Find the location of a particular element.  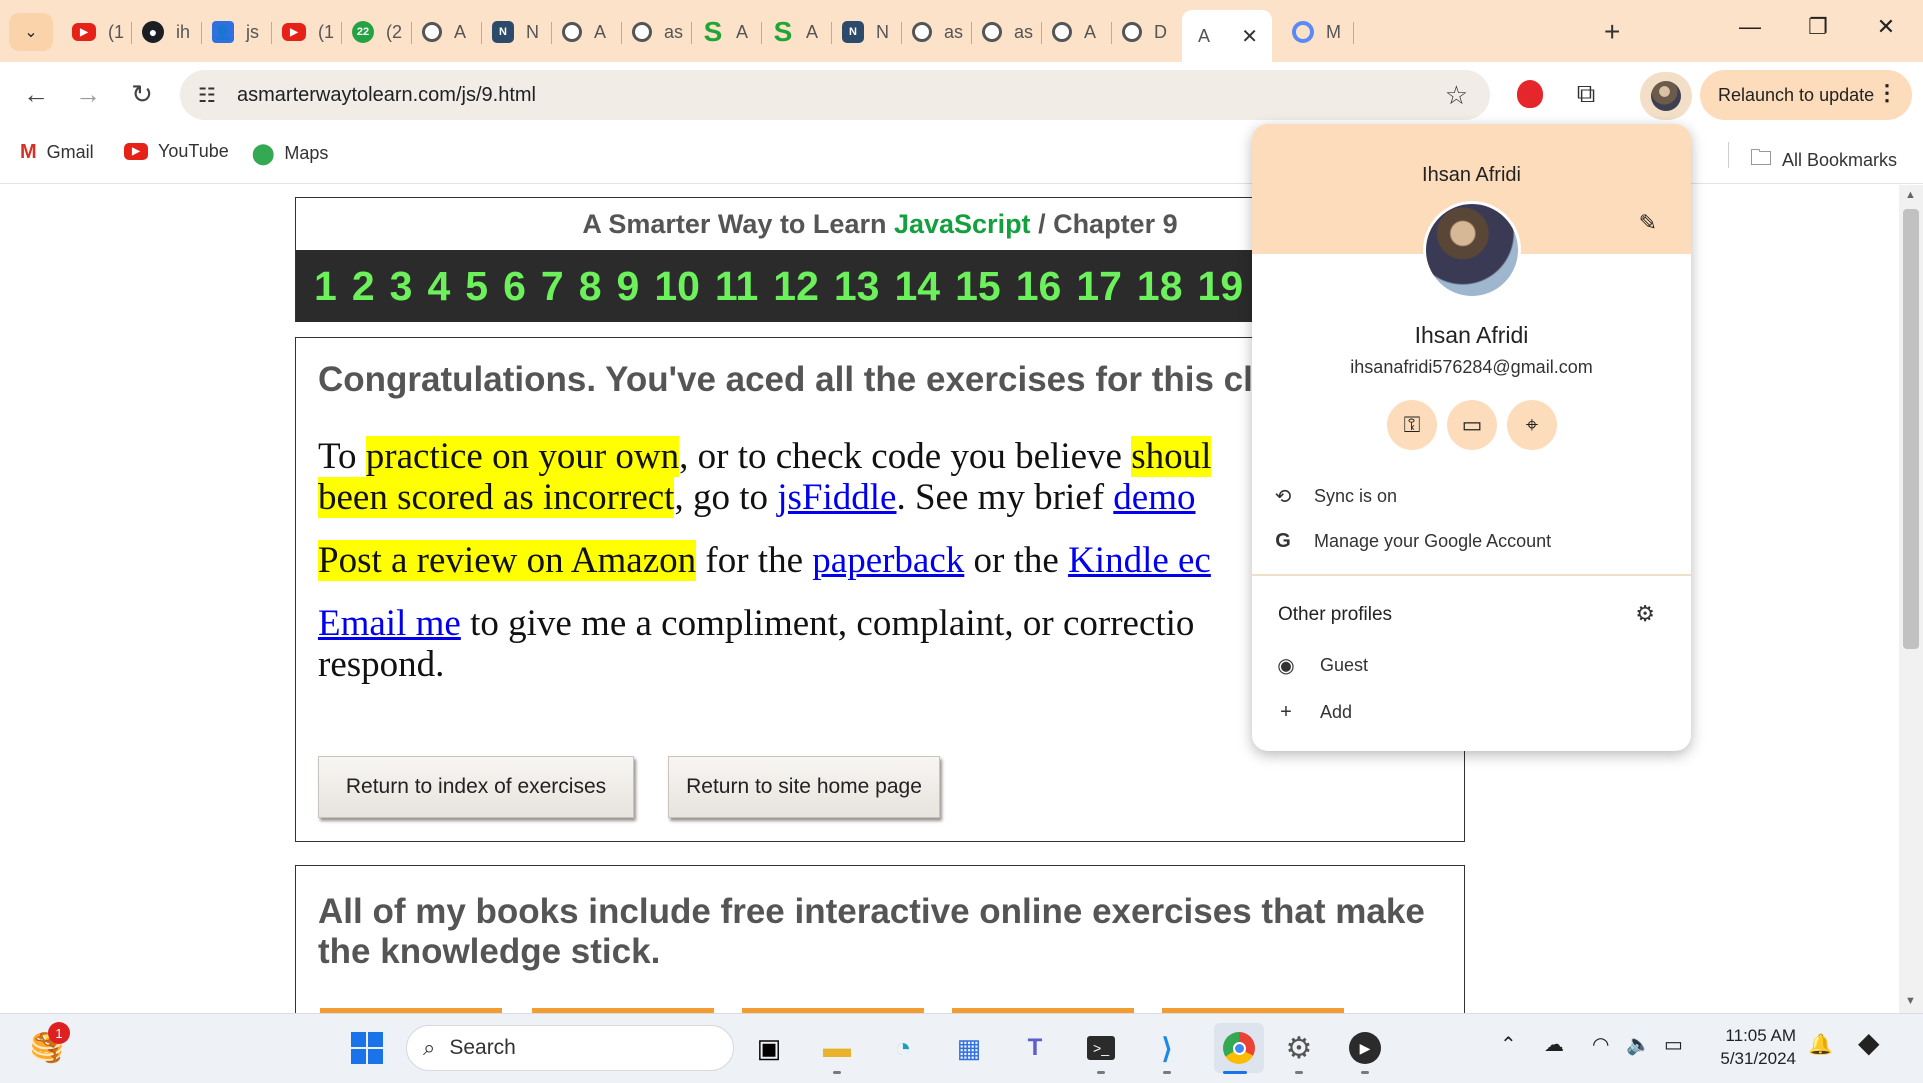

tab-9: as is located at coordinates (657, 32).